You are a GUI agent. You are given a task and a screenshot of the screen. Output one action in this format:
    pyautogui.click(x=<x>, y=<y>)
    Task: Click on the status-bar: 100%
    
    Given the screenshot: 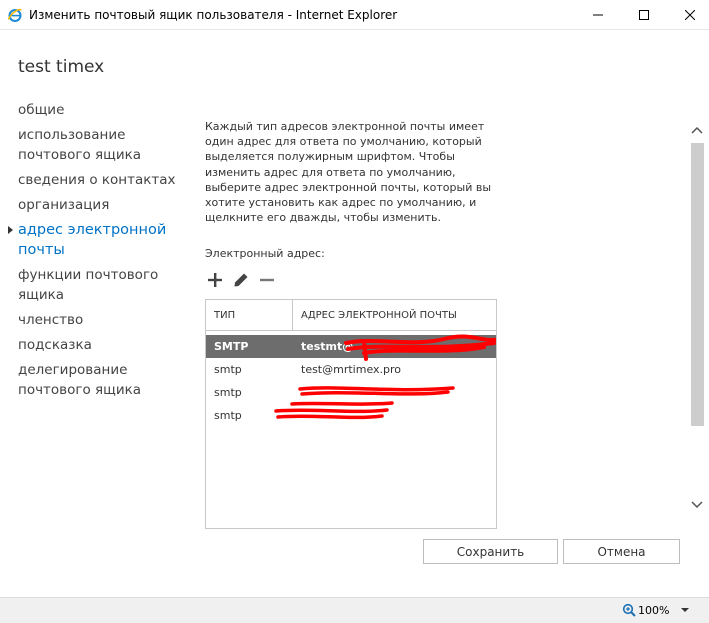 What is the action you would take?
    pyautogui.click(x=354, y=610)
    